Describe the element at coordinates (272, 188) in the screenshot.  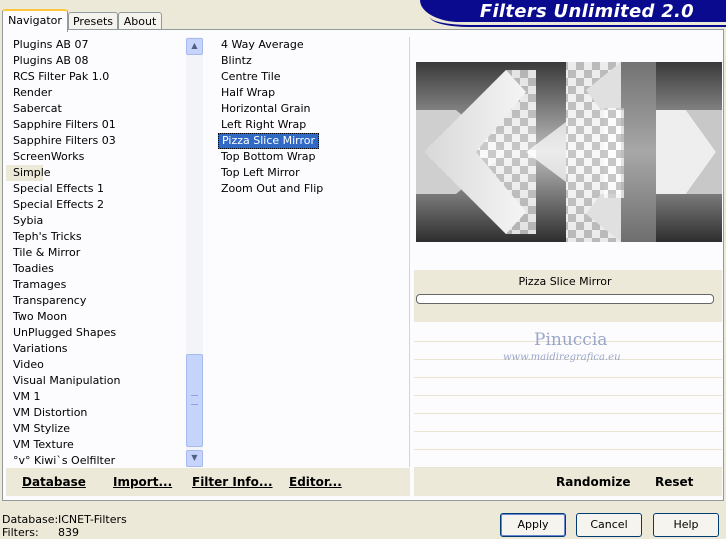
I see `filter-item-label: Zoom Out and Flip` at that location.